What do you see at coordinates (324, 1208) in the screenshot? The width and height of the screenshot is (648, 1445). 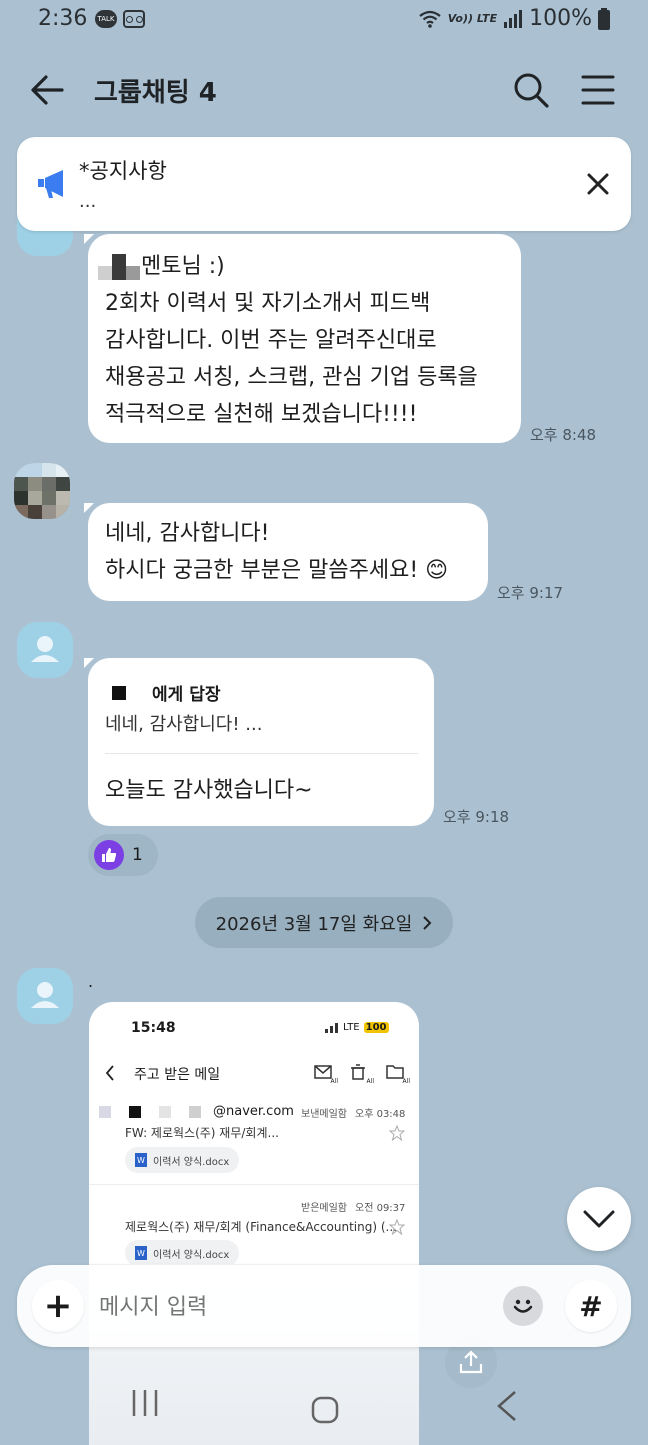 I see `mail-folder: 받은메일함` at bounding box center [324, 1208].